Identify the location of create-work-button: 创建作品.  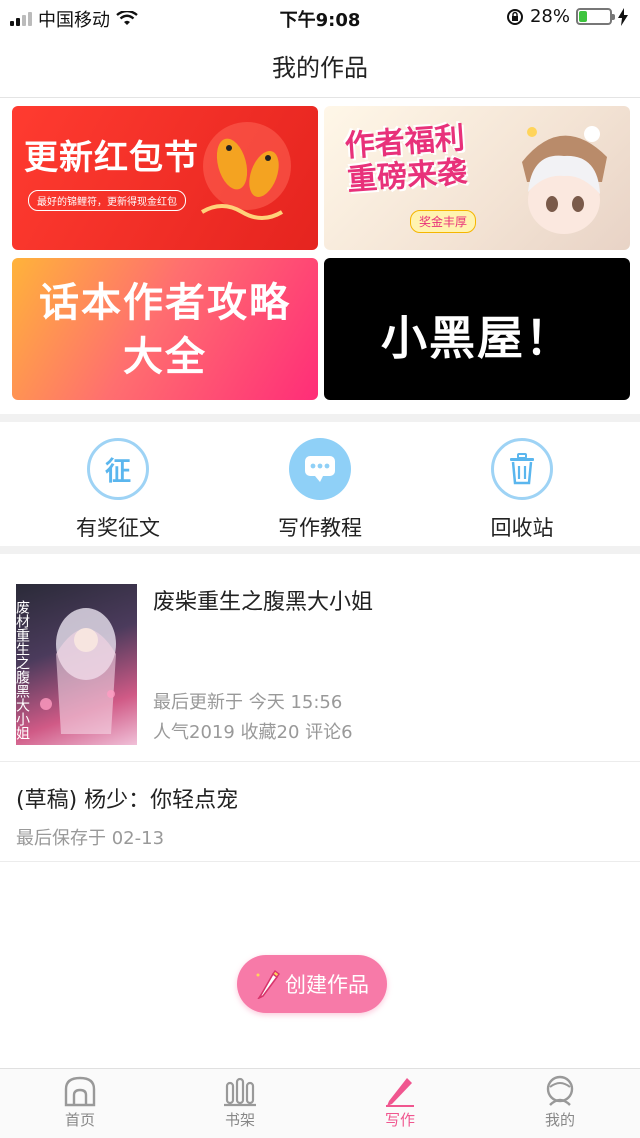
(312, 984).